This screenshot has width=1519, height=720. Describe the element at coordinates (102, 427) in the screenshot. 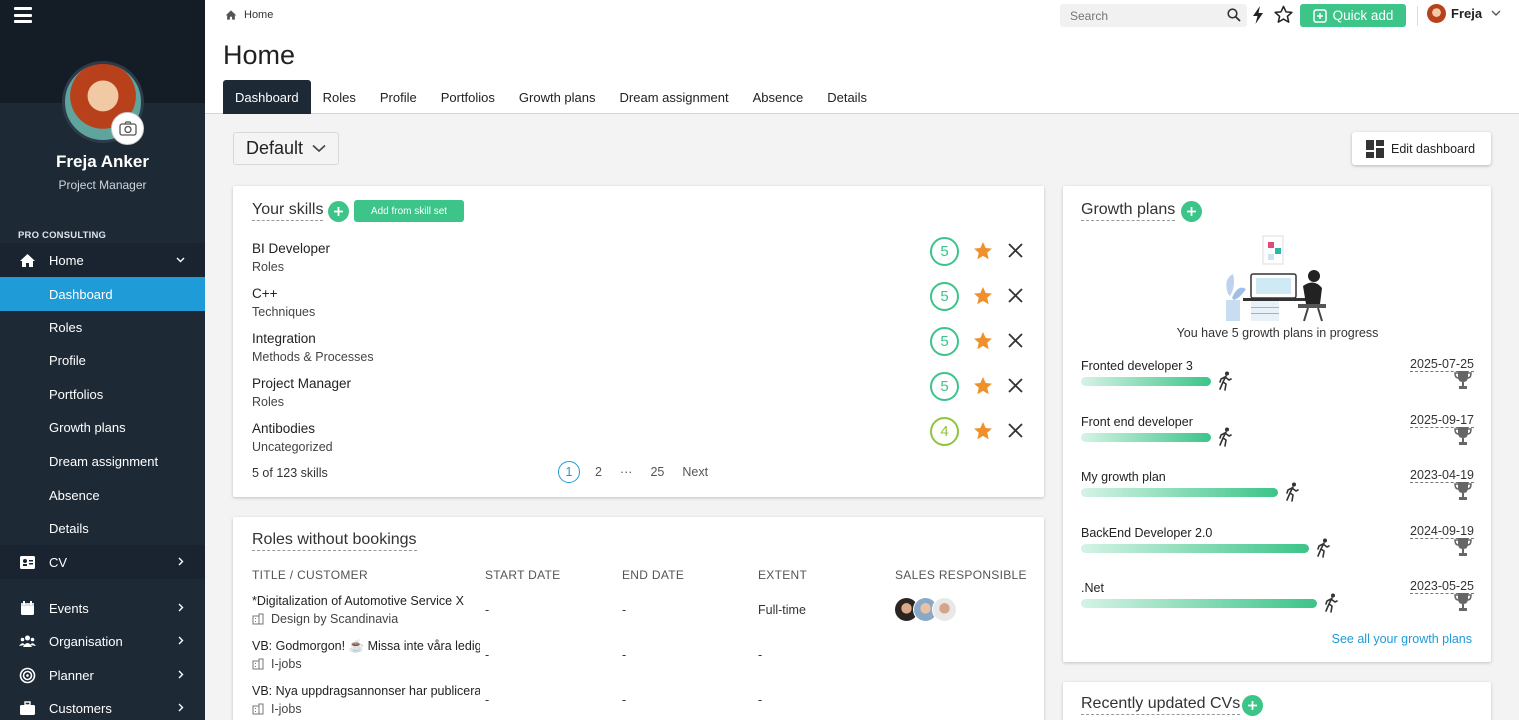

I see `sidebar-item-growth-plans: Growth plans` at that location.